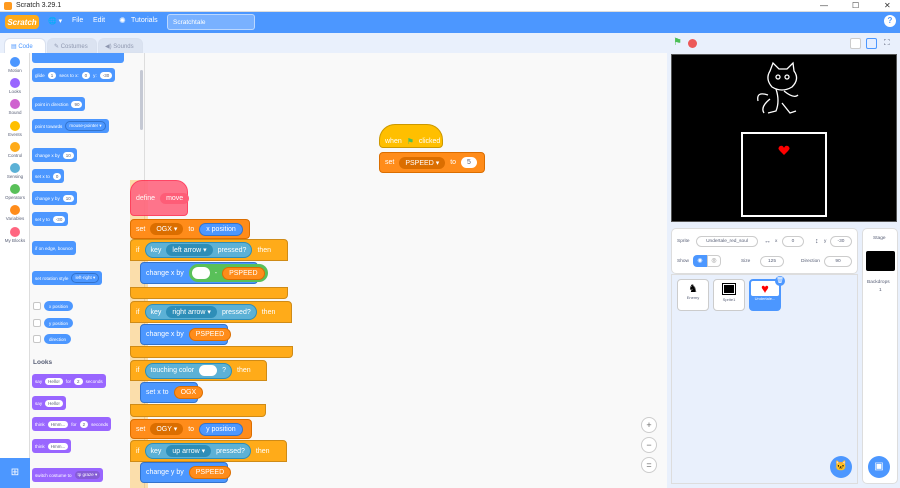 The image size is (900, 488). What do you see at coordinates (172, 392) in the screenshot?
I see `set-x-to-ogx-block: set x to OGX` at bounding box center [172, 392].